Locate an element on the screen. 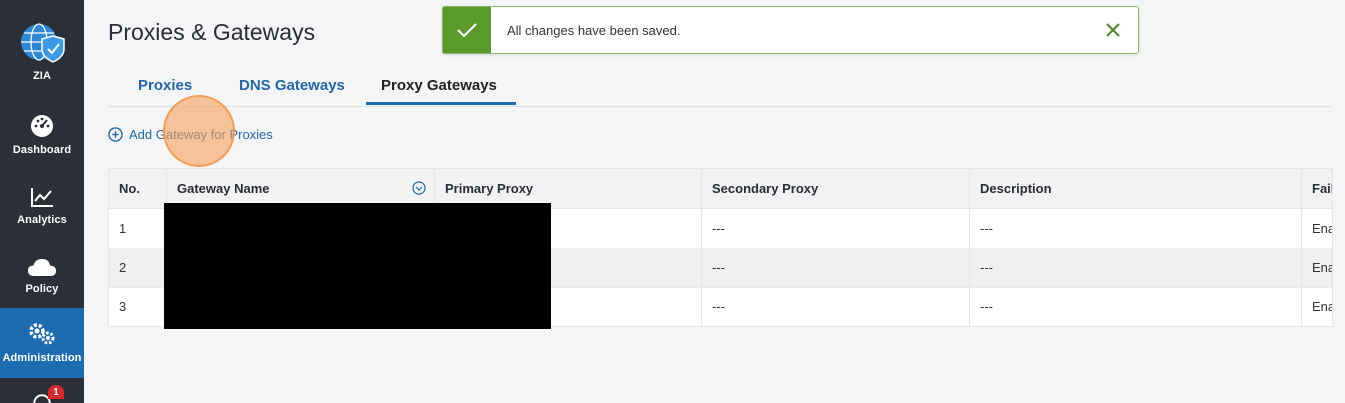  analytics-chart-icon is located at coordinates (42, 197).